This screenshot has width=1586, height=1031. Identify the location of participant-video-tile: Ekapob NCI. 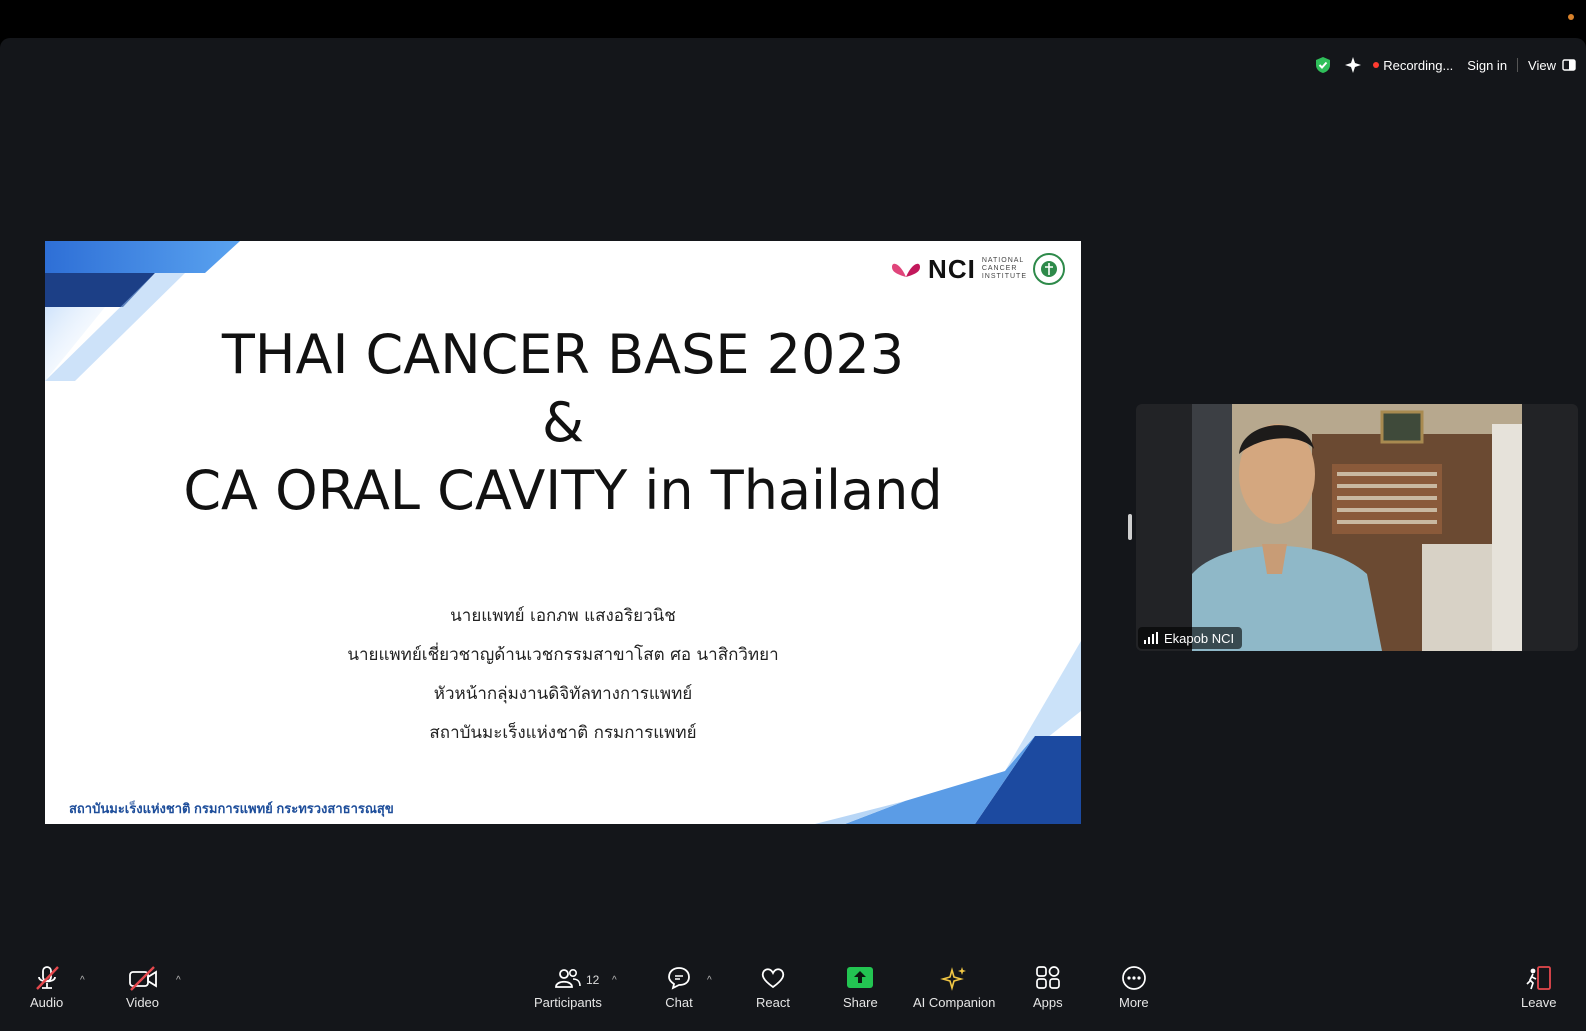
(1357, 527).